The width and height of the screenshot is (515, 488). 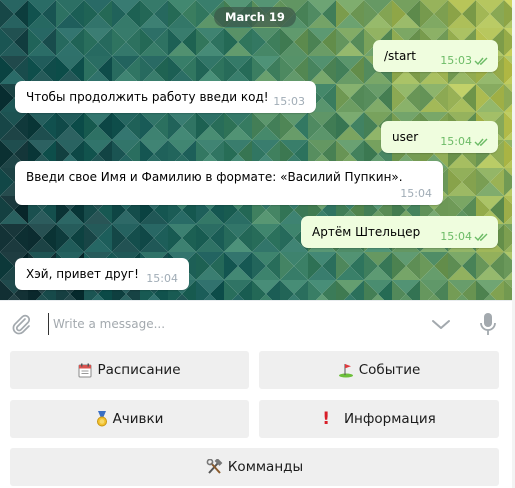 What do you see at coordinates (366, 232) in the screenshot?
I see `message-text: Артём Штельцер` at bounding box center [366, 232].